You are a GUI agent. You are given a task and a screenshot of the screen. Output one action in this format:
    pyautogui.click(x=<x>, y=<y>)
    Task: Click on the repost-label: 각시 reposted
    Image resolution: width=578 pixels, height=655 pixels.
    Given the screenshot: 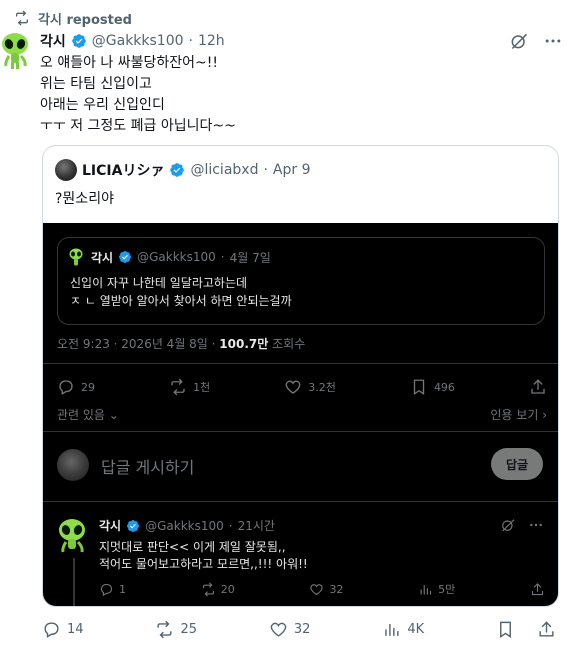 What is the action you would take?
    pyautogui.click(x=85, y=20)
    